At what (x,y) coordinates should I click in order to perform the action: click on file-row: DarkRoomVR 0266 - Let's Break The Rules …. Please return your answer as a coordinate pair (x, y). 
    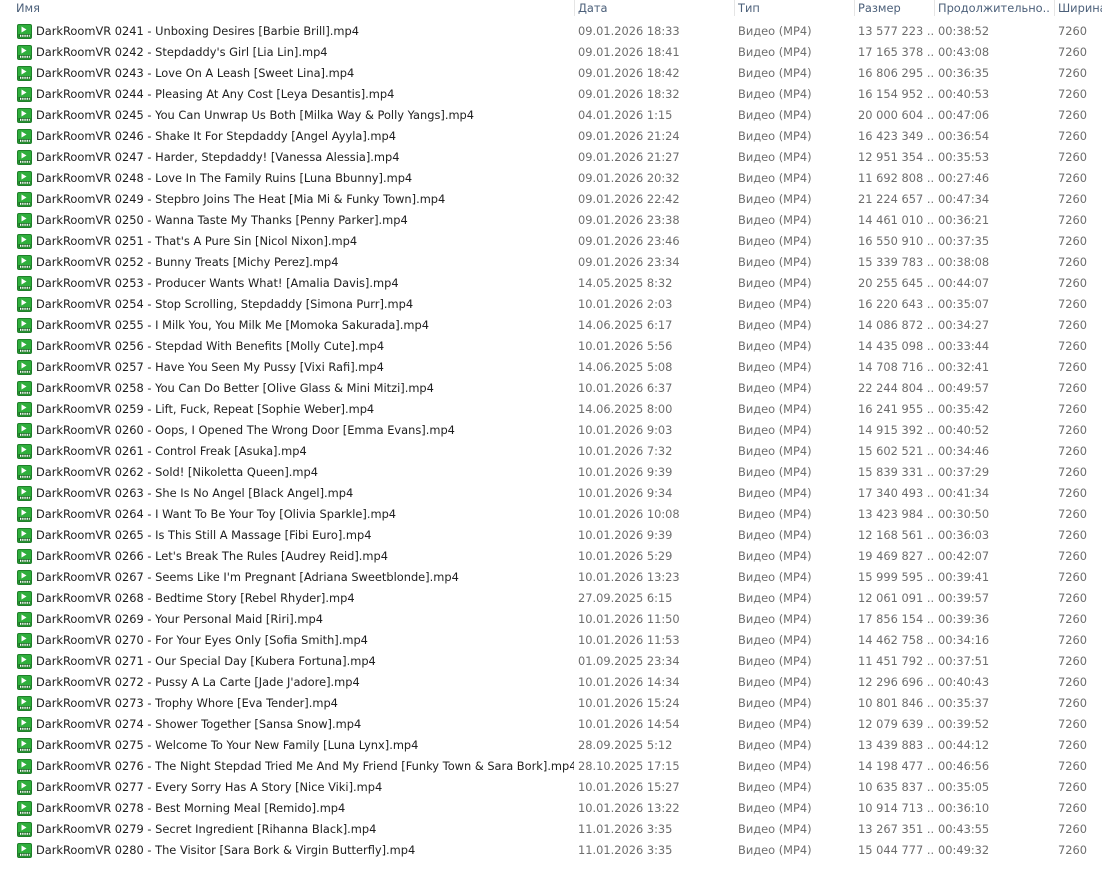
    Looking at the image, I should click on (551, 556).